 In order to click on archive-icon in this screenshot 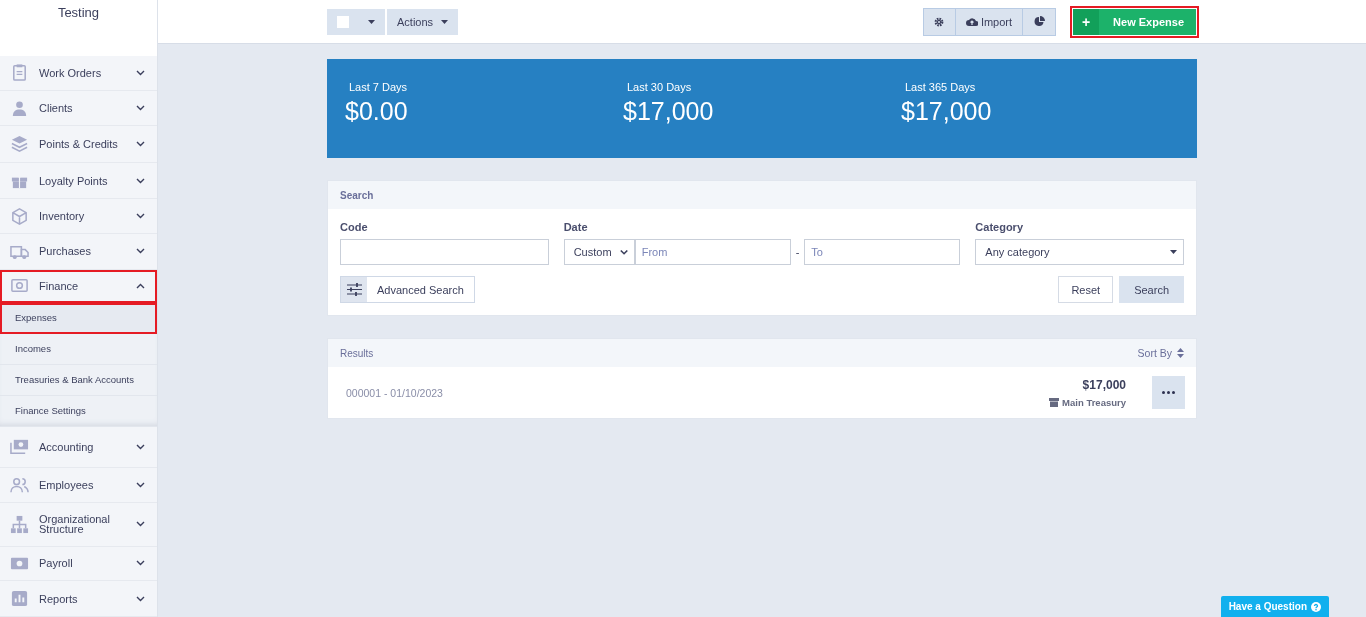, I will do `click(1054, 402)`.